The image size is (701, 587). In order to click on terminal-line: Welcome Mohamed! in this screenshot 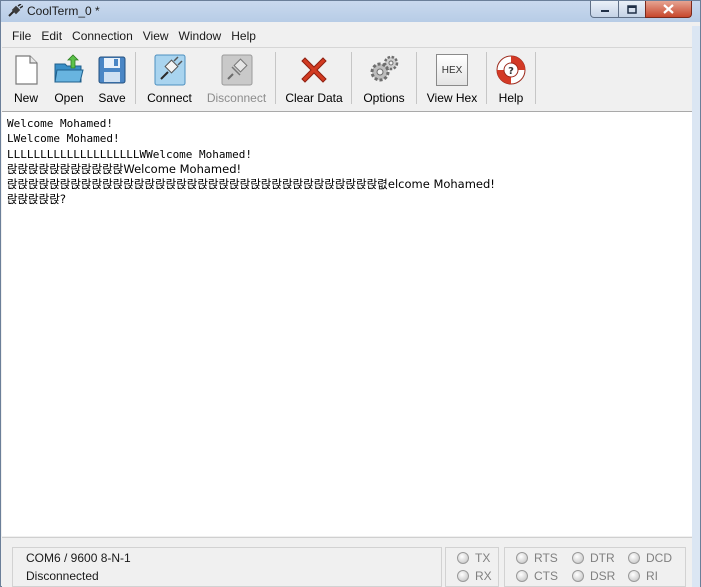, I will do `click(60, 123)`.